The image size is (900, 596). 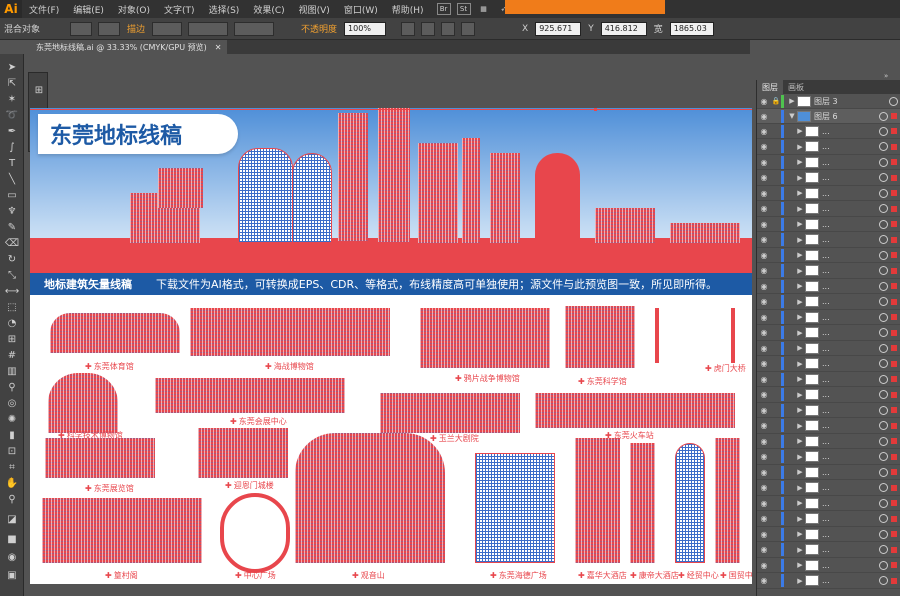 I want to click on mesh-tool-icon: #, so click(x=12, y=355).